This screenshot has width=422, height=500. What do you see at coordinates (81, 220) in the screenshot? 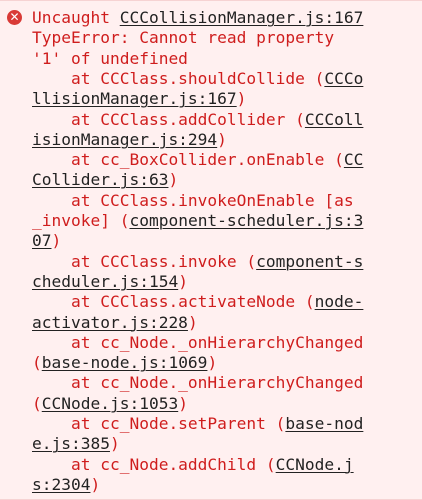
I see `error-text: _invoke] (` at bounding box center [81, 220].